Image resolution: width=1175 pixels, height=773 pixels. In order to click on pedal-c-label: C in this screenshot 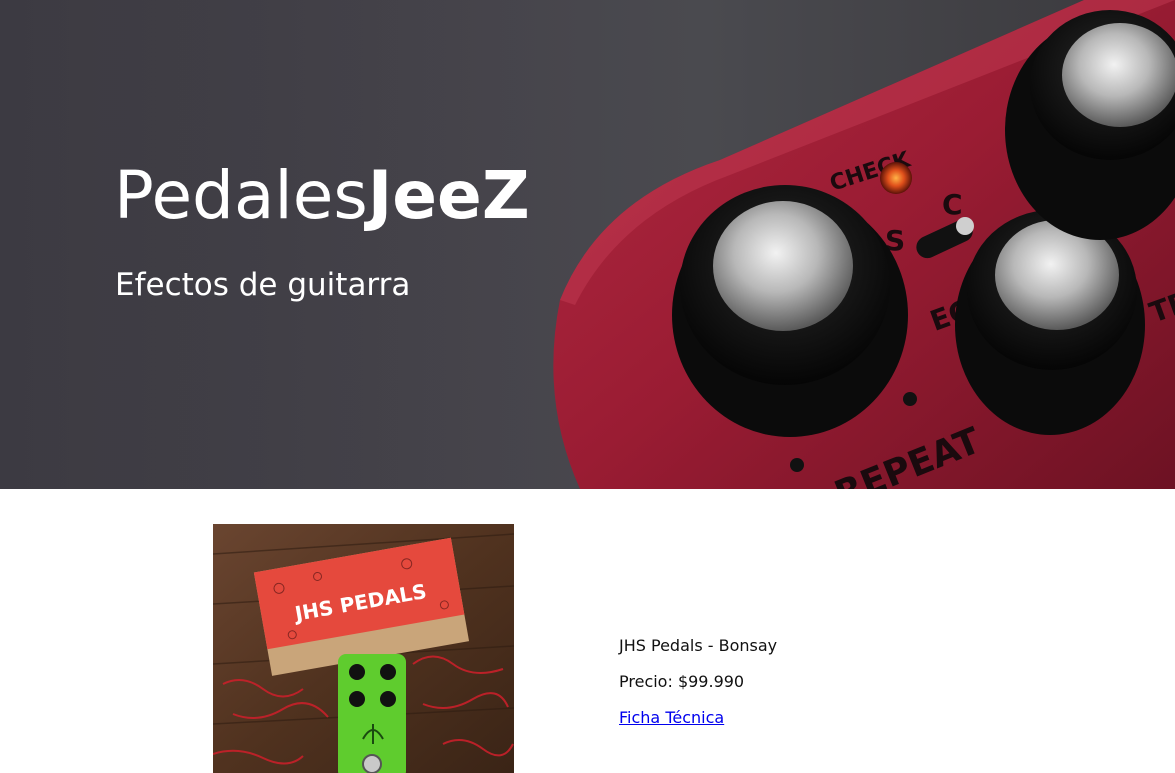, I will do `click(952, 204)`.